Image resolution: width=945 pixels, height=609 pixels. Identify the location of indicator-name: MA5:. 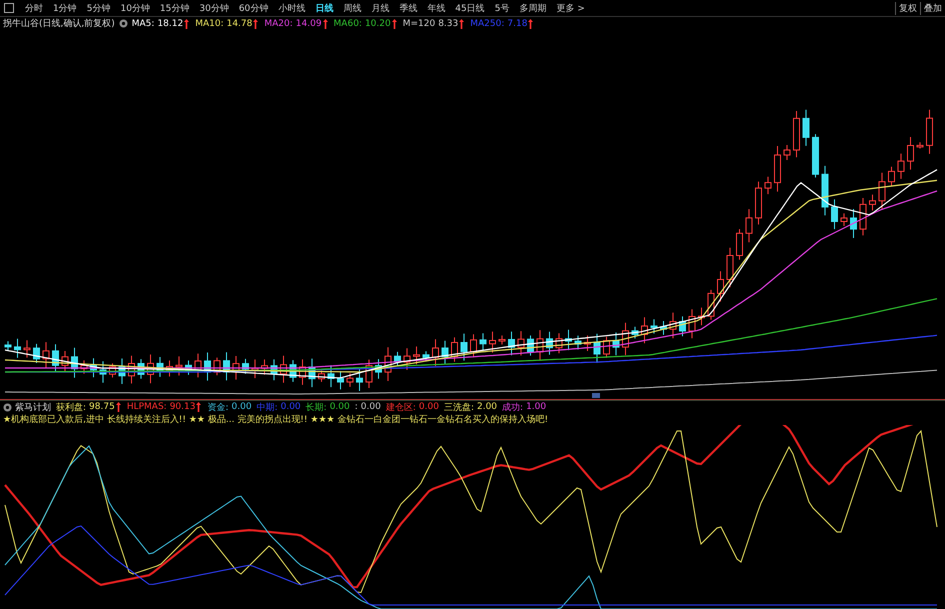
(143, 23).